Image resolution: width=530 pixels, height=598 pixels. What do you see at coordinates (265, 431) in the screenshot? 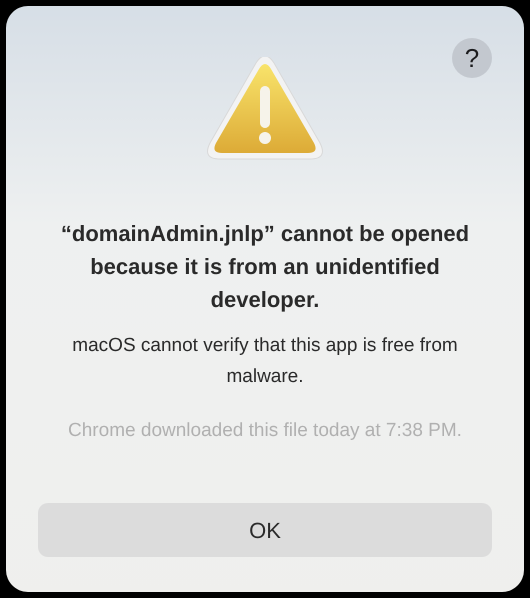
I see `download-note: Chrome downloaded this file today at 7:38 PM.` at bounding box center [265, 431].